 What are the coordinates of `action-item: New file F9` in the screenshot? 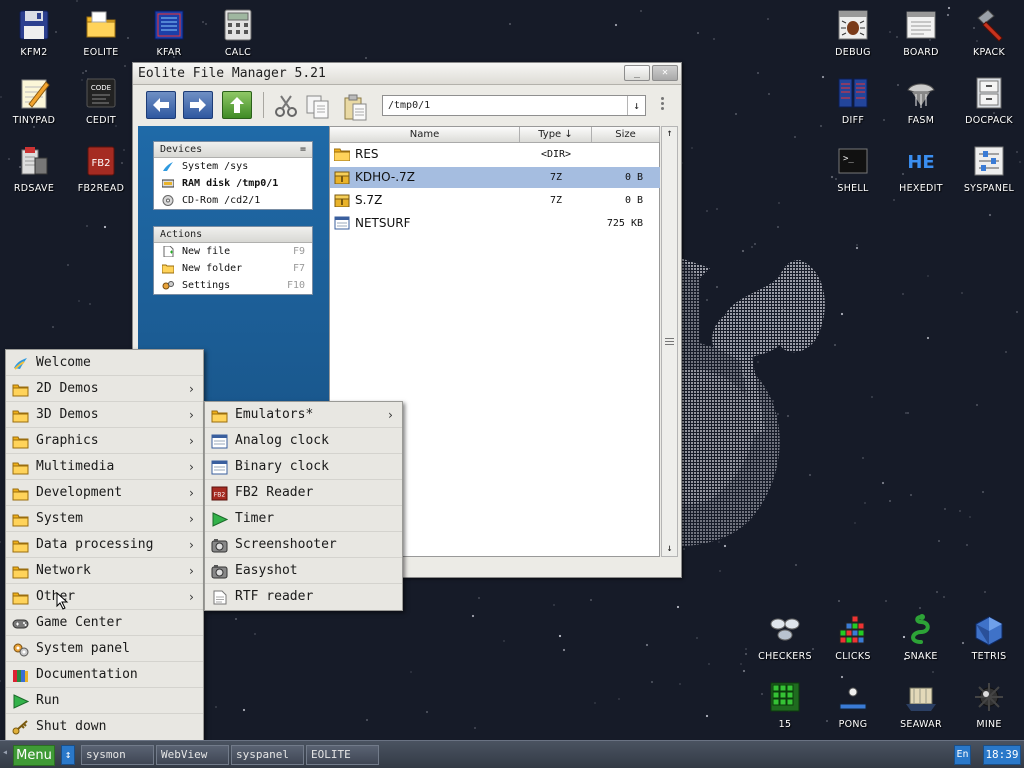 It's located at (233, 251).